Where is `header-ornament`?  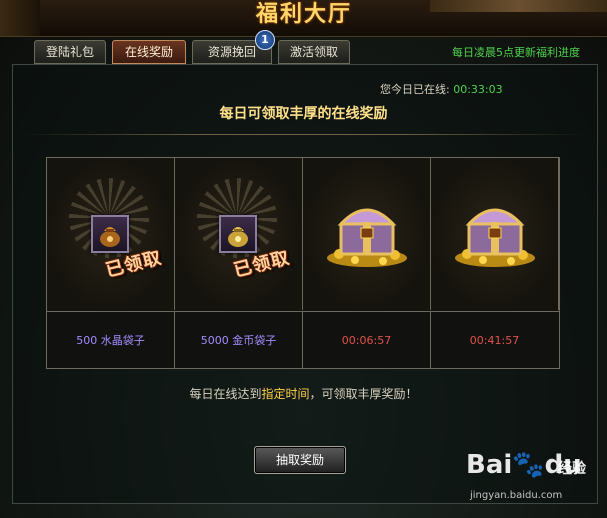
header-ornament is located at coordinates (518, 6).